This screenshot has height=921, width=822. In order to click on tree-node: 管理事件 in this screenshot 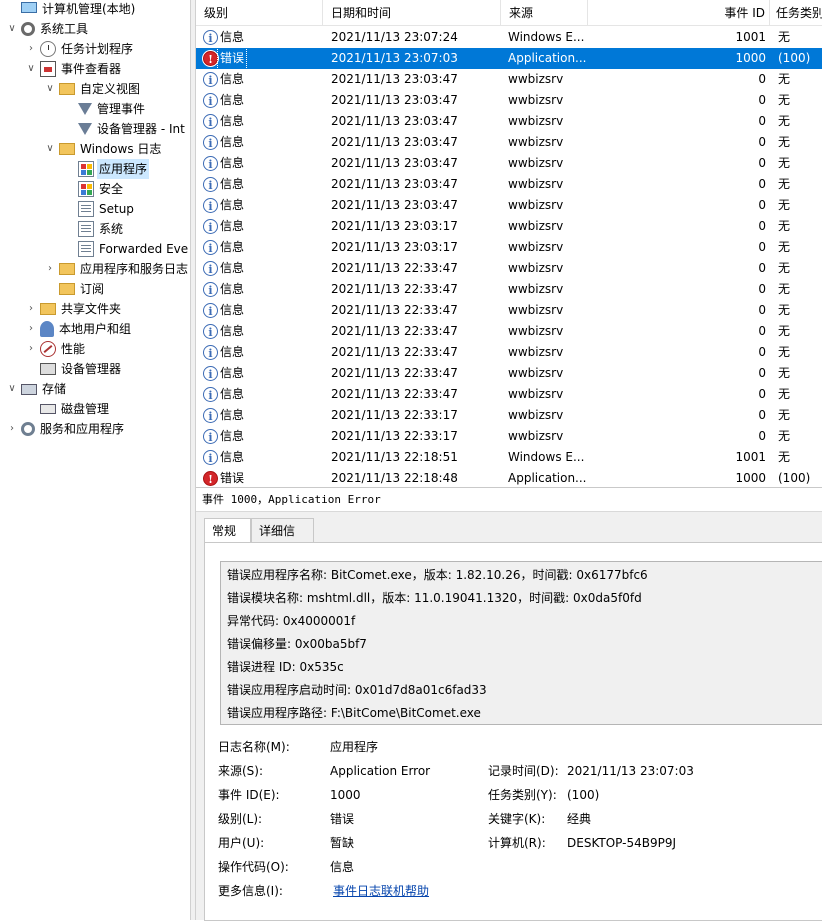, I will do `click(105, 109)`.